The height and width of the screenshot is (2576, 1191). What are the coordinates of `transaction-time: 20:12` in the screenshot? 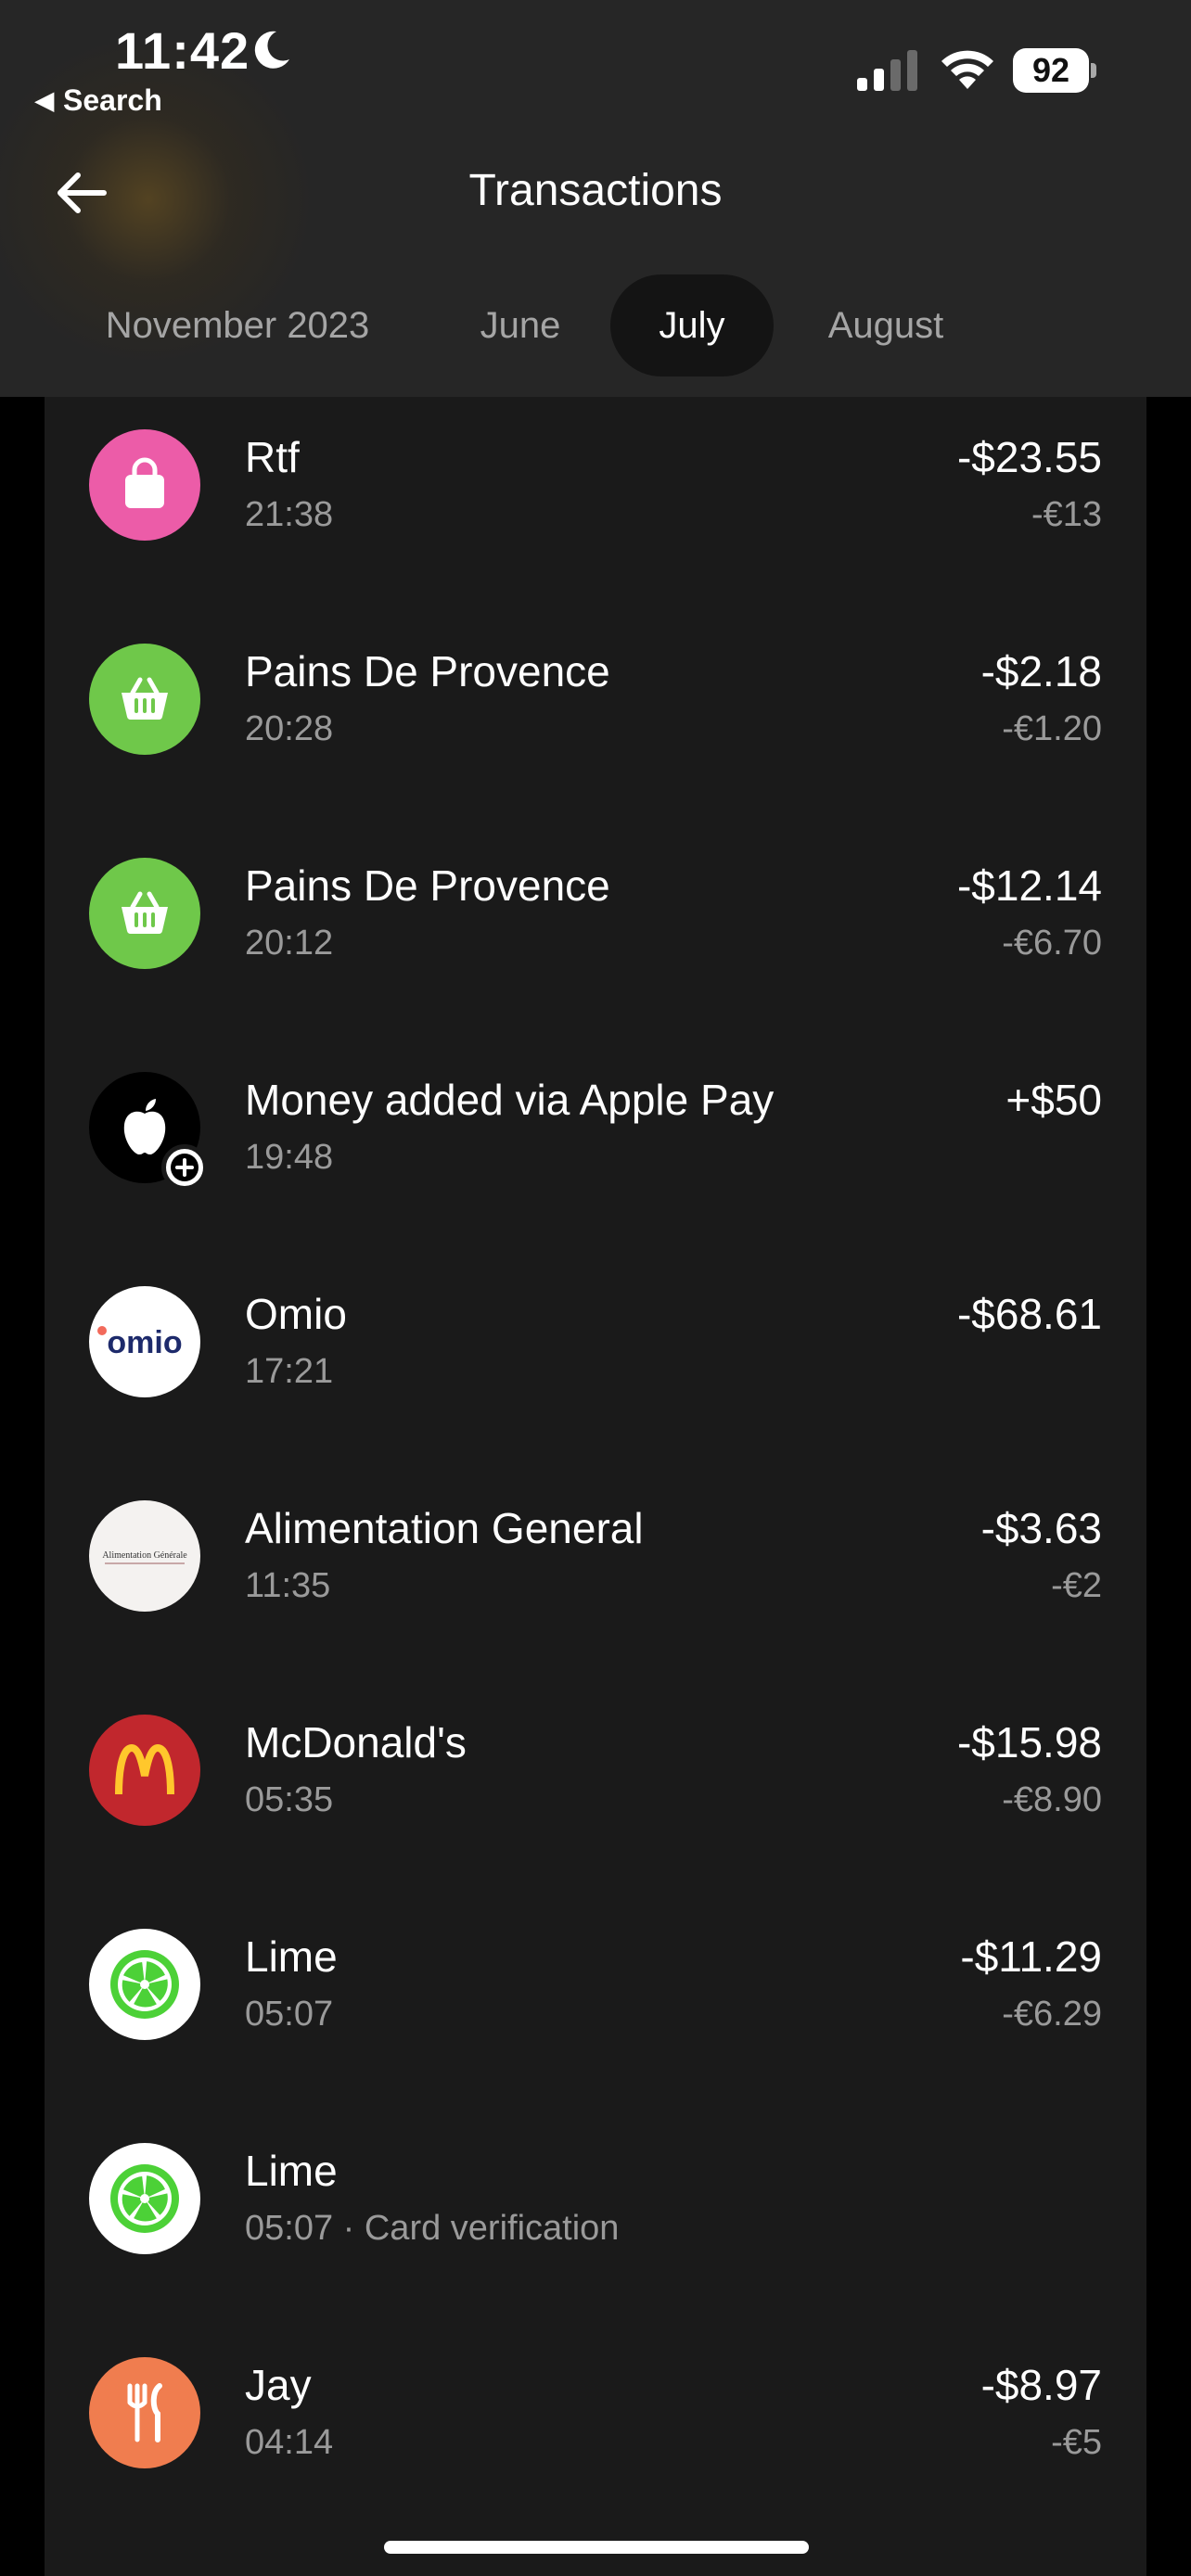 It's located at (289, 943).